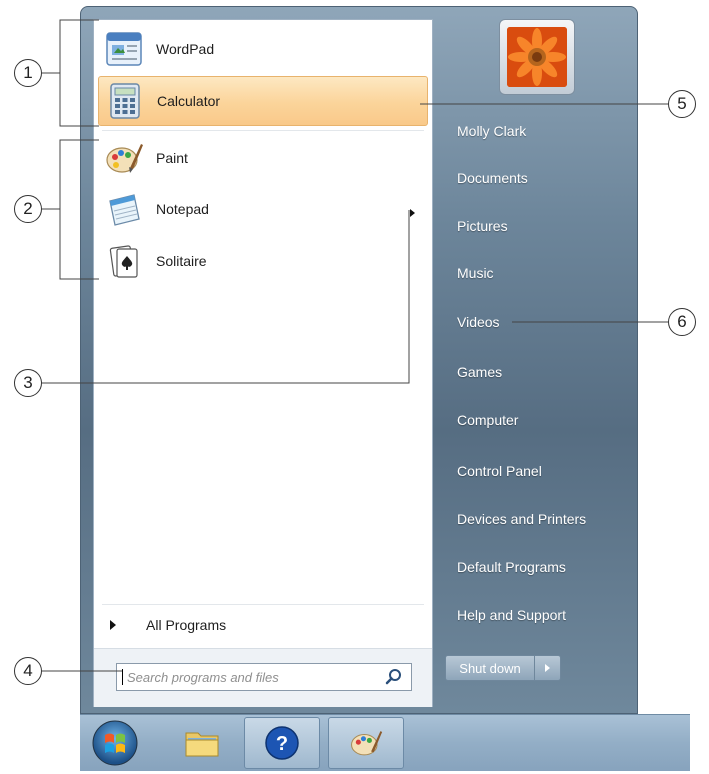  Describe the element at coordinates (682, 104) in the screenshot. I see `callout-5: 5` at that location.